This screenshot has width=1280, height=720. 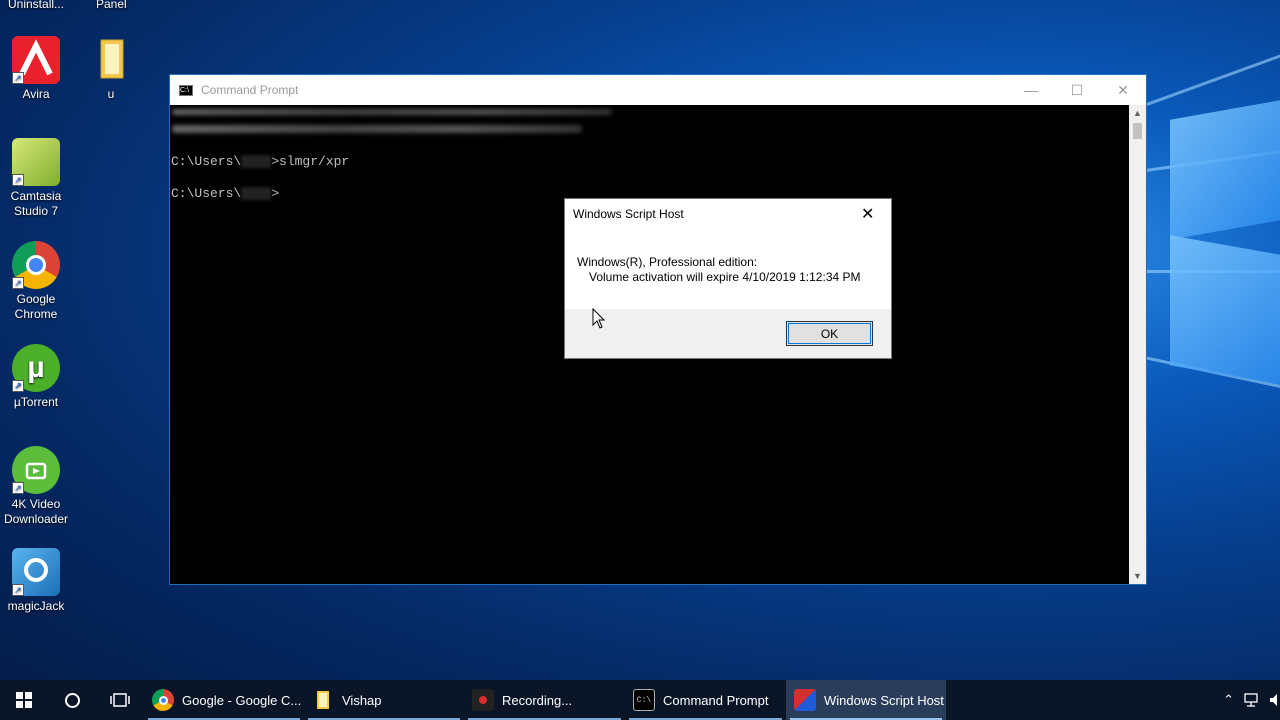 What do you see at coordinates (1228, 700) in the screenshot?
I see `chevron-up-icon: ⌃` at bounding box center [1228, 700].